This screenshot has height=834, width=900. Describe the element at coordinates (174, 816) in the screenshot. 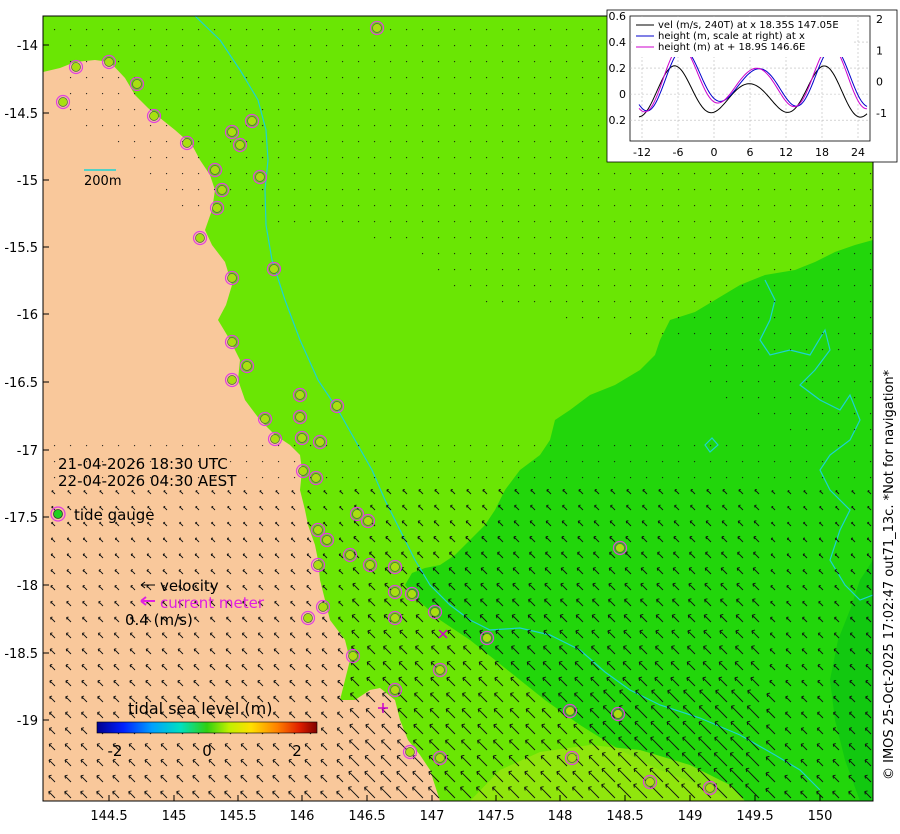

I see `lon-tick-label: 145` at that location.